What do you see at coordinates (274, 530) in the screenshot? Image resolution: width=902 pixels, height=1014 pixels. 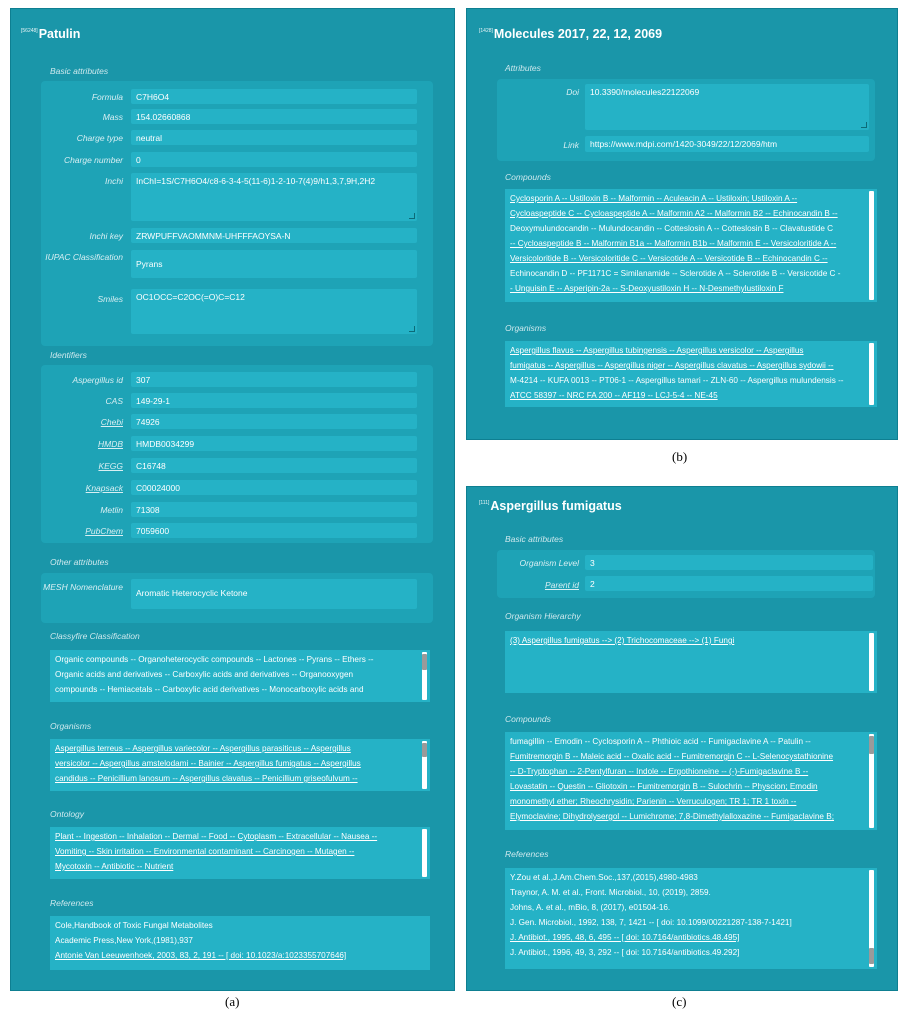 I see `pubchem-value: 7059600` at bounding box center [274, 530].